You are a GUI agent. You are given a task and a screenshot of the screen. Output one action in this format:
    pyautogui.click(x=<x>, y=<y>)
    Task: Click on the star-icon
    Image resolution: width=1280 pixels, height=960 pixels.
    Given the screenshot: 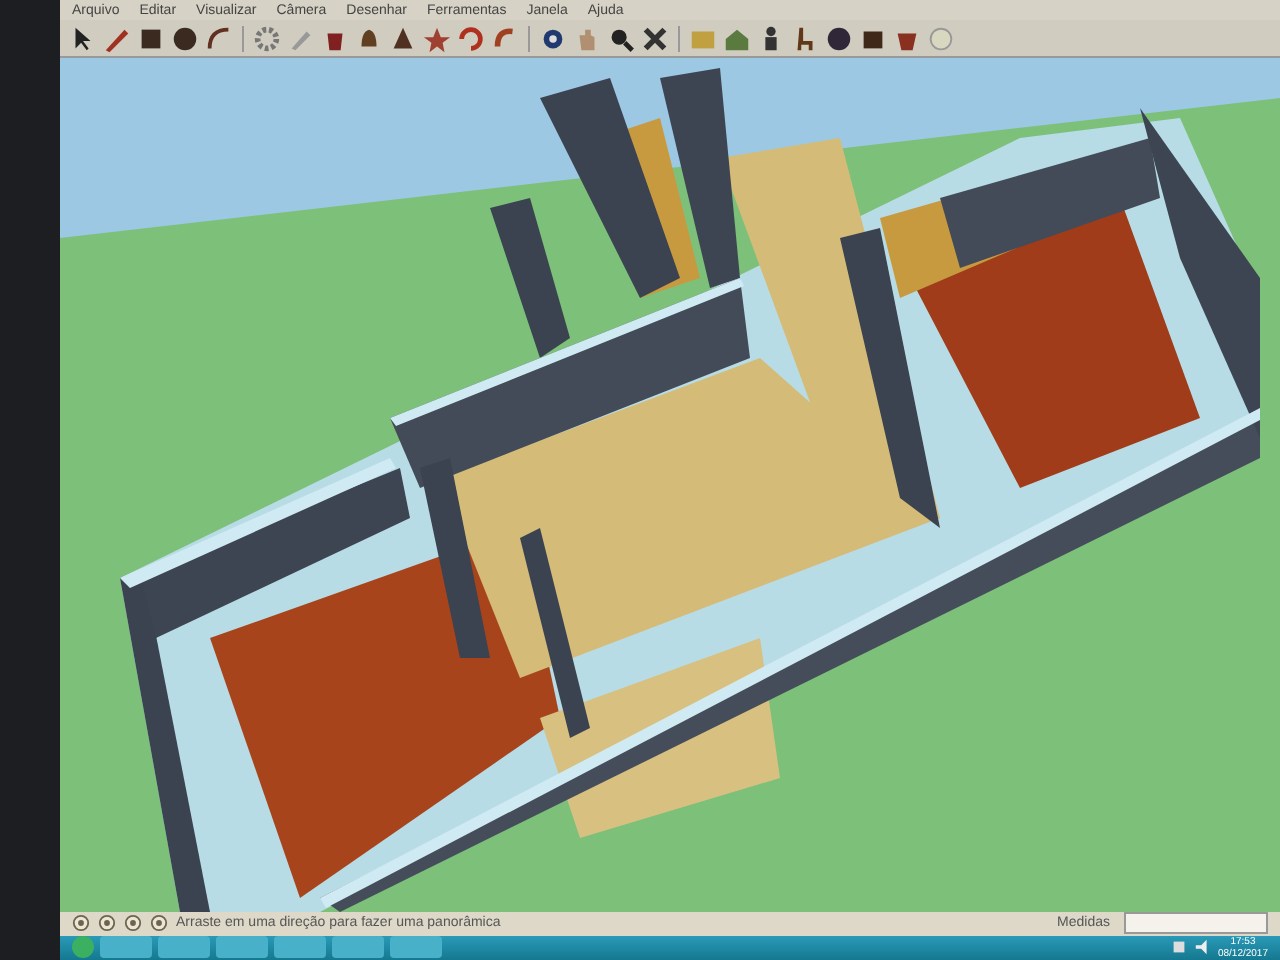 What is the action you would take?
    pyautogui.click(x=437, y=38)
    